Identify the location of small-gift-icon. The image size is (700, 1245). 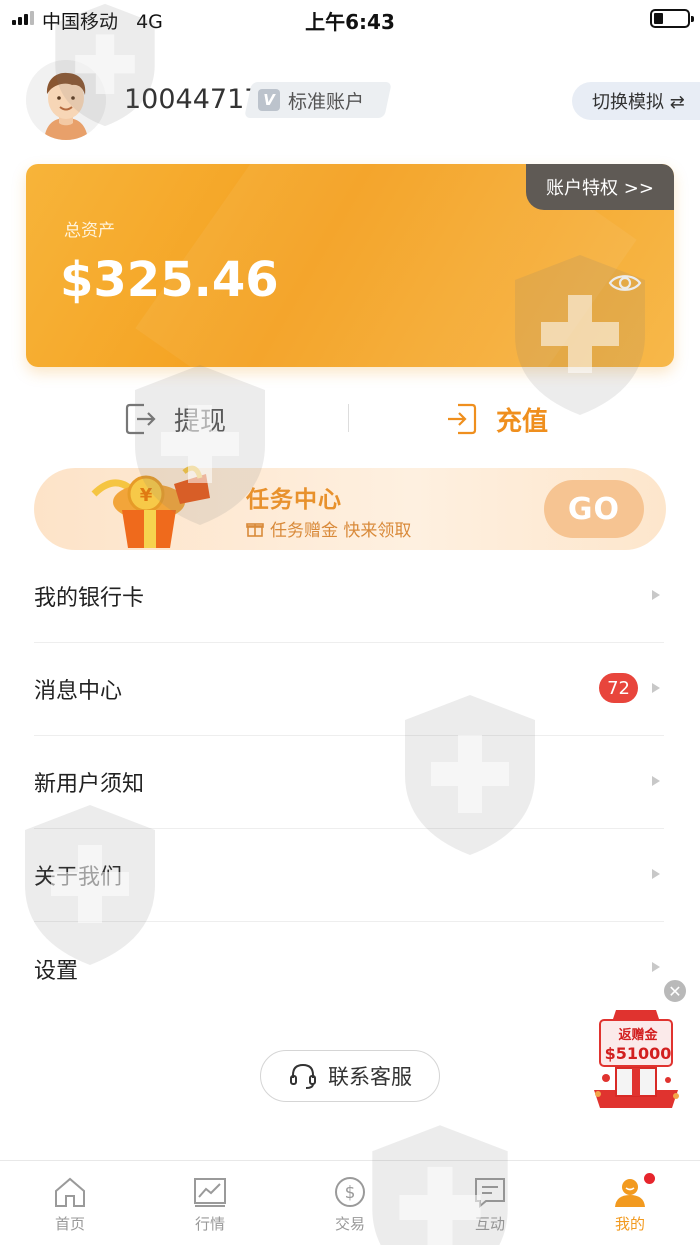
(255, 529).